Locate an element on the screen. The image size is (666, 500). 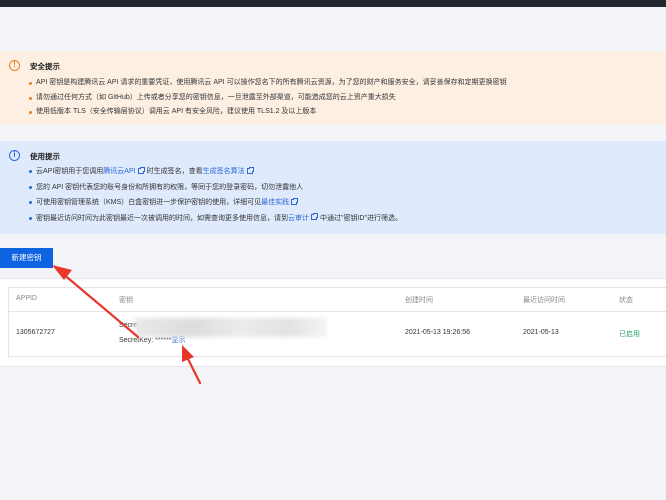
table-header: APPID 密钥 创建时间 最近访问时间 状态 is located at coordinates (337, 300).